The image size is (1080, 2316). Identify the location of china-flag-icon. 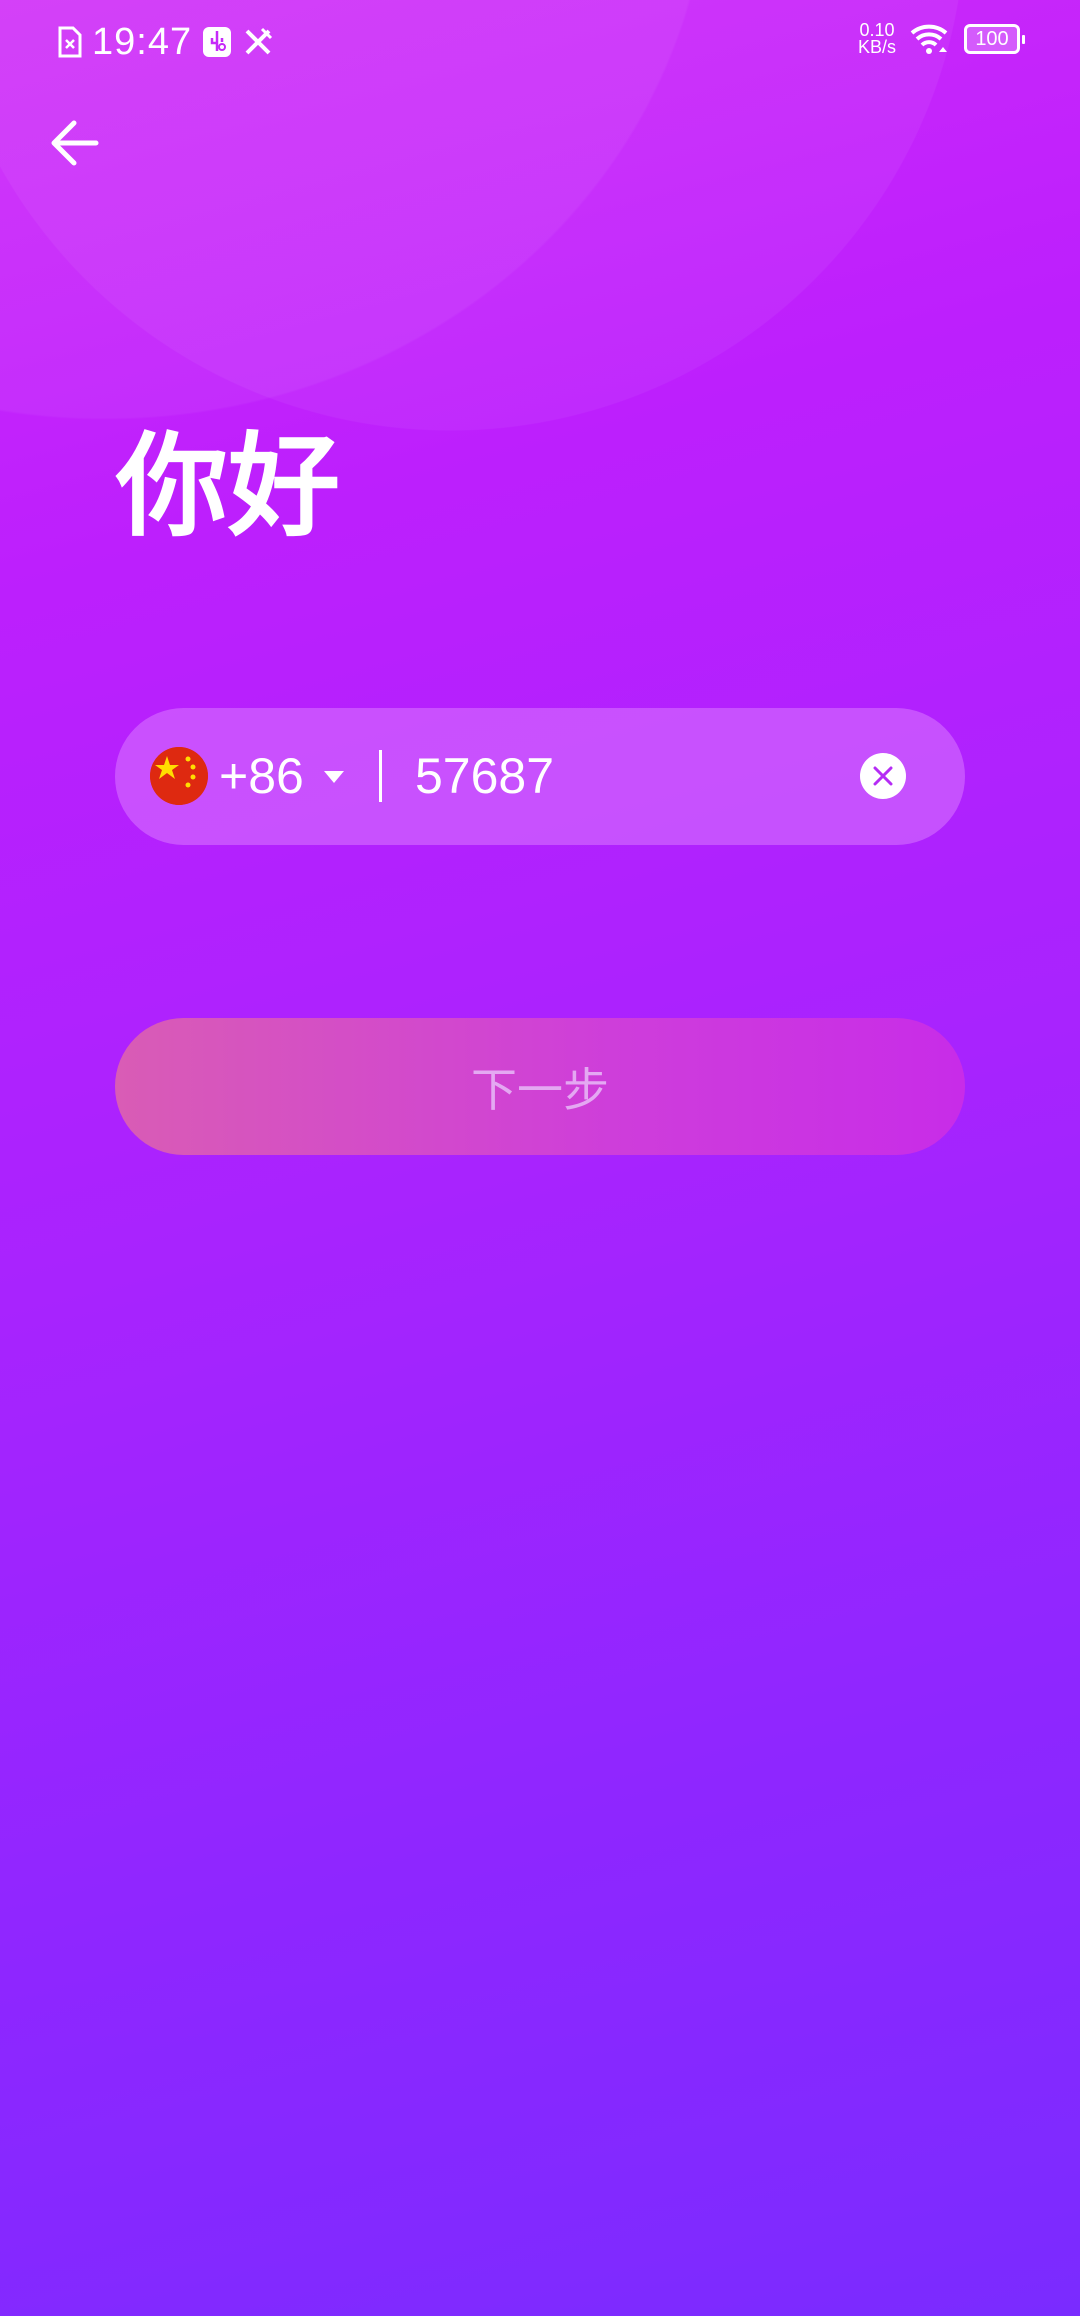
(179, 776).